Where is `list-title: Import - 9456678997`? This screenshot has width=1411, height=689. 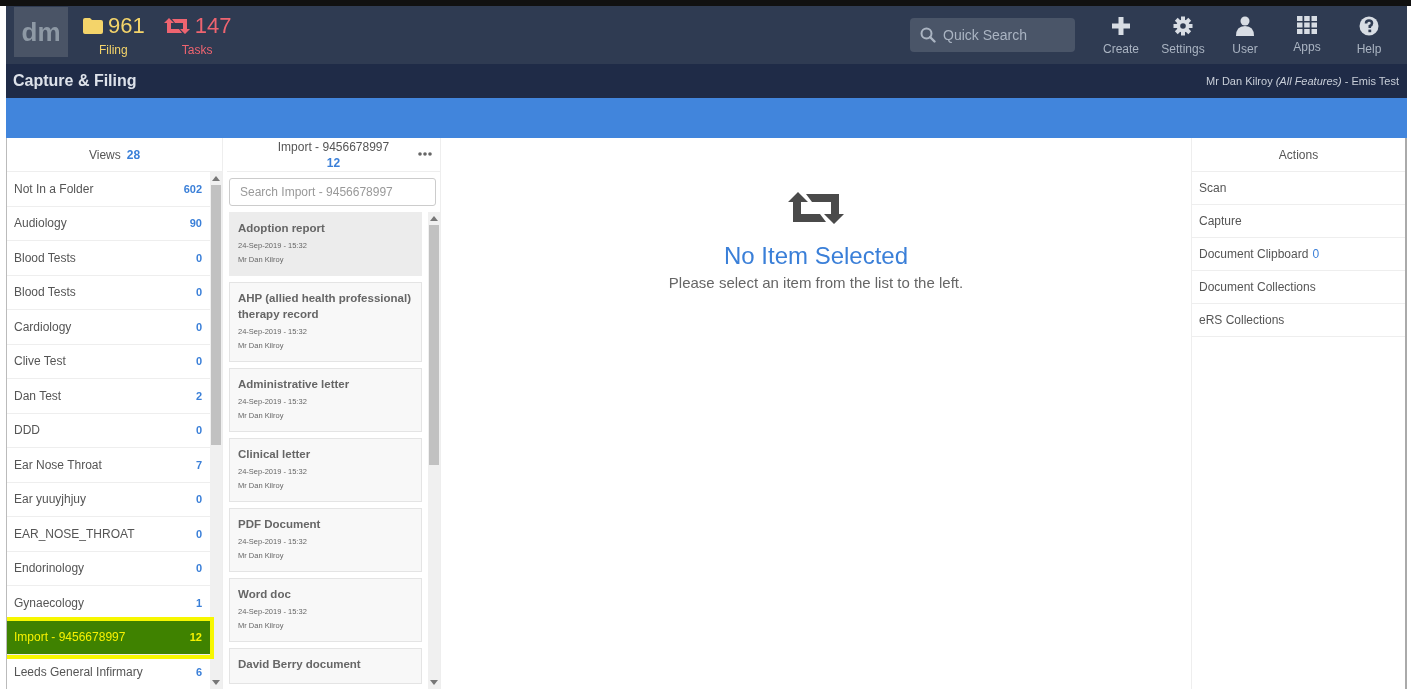
list-title: Import - 9456678997 is located at coordinates (333, 146).